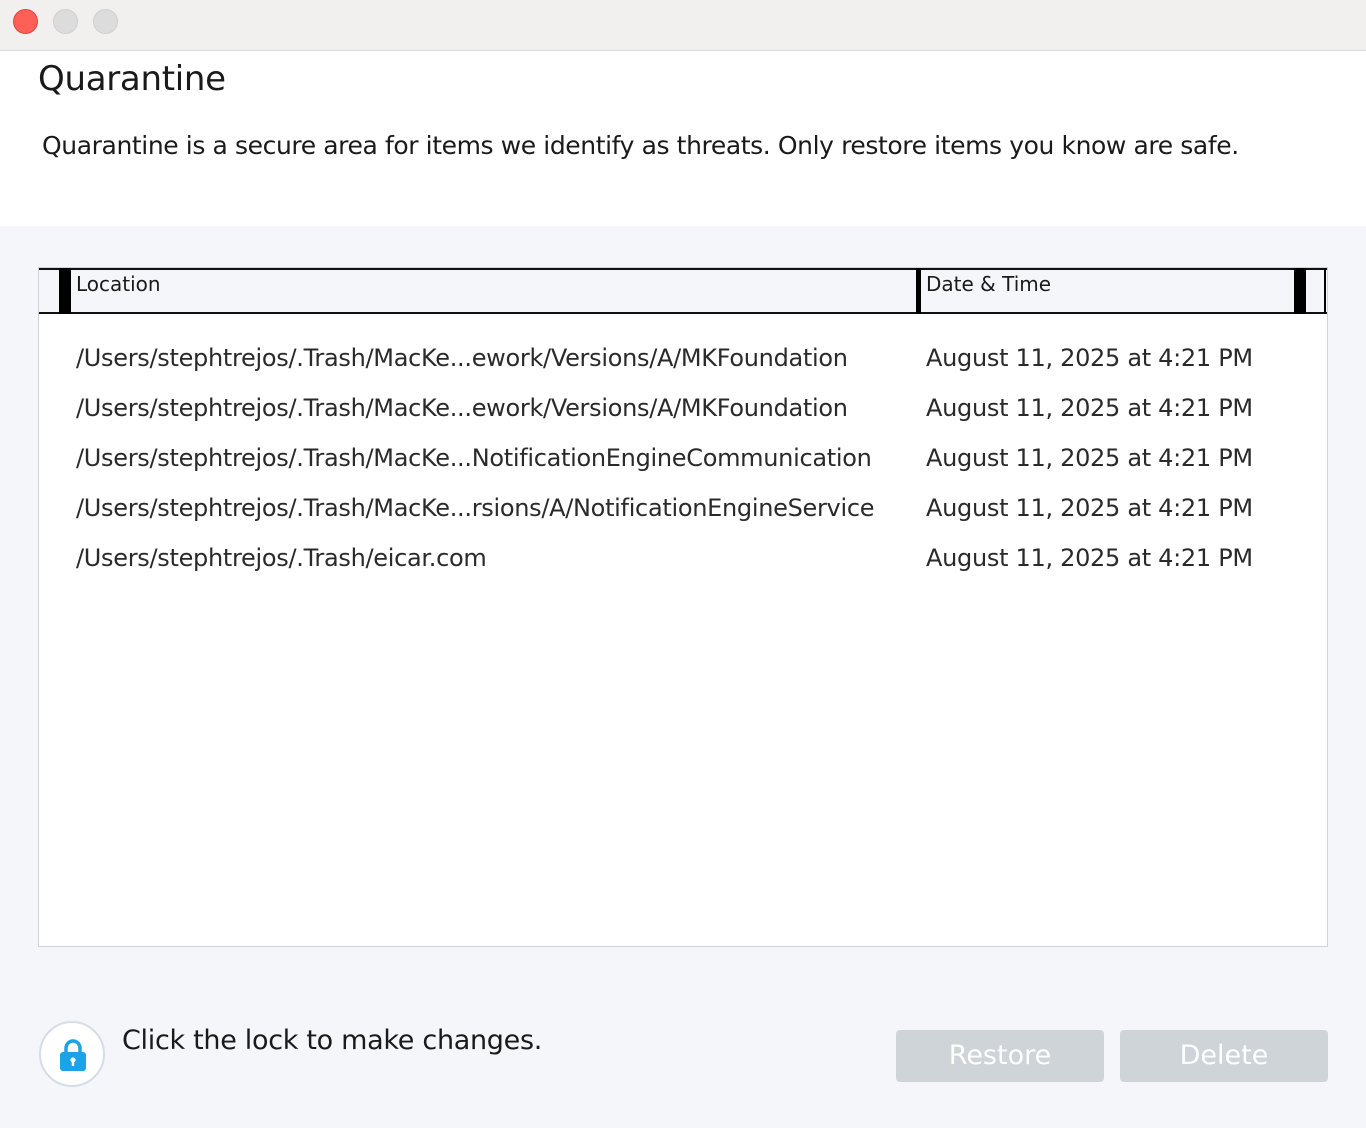  What do you see at coordinates (281, 558) in the screenshot?
I see `row-location: /Users/stephtrejos/.Trash/eicar.com` at bounding box center [281, 558].